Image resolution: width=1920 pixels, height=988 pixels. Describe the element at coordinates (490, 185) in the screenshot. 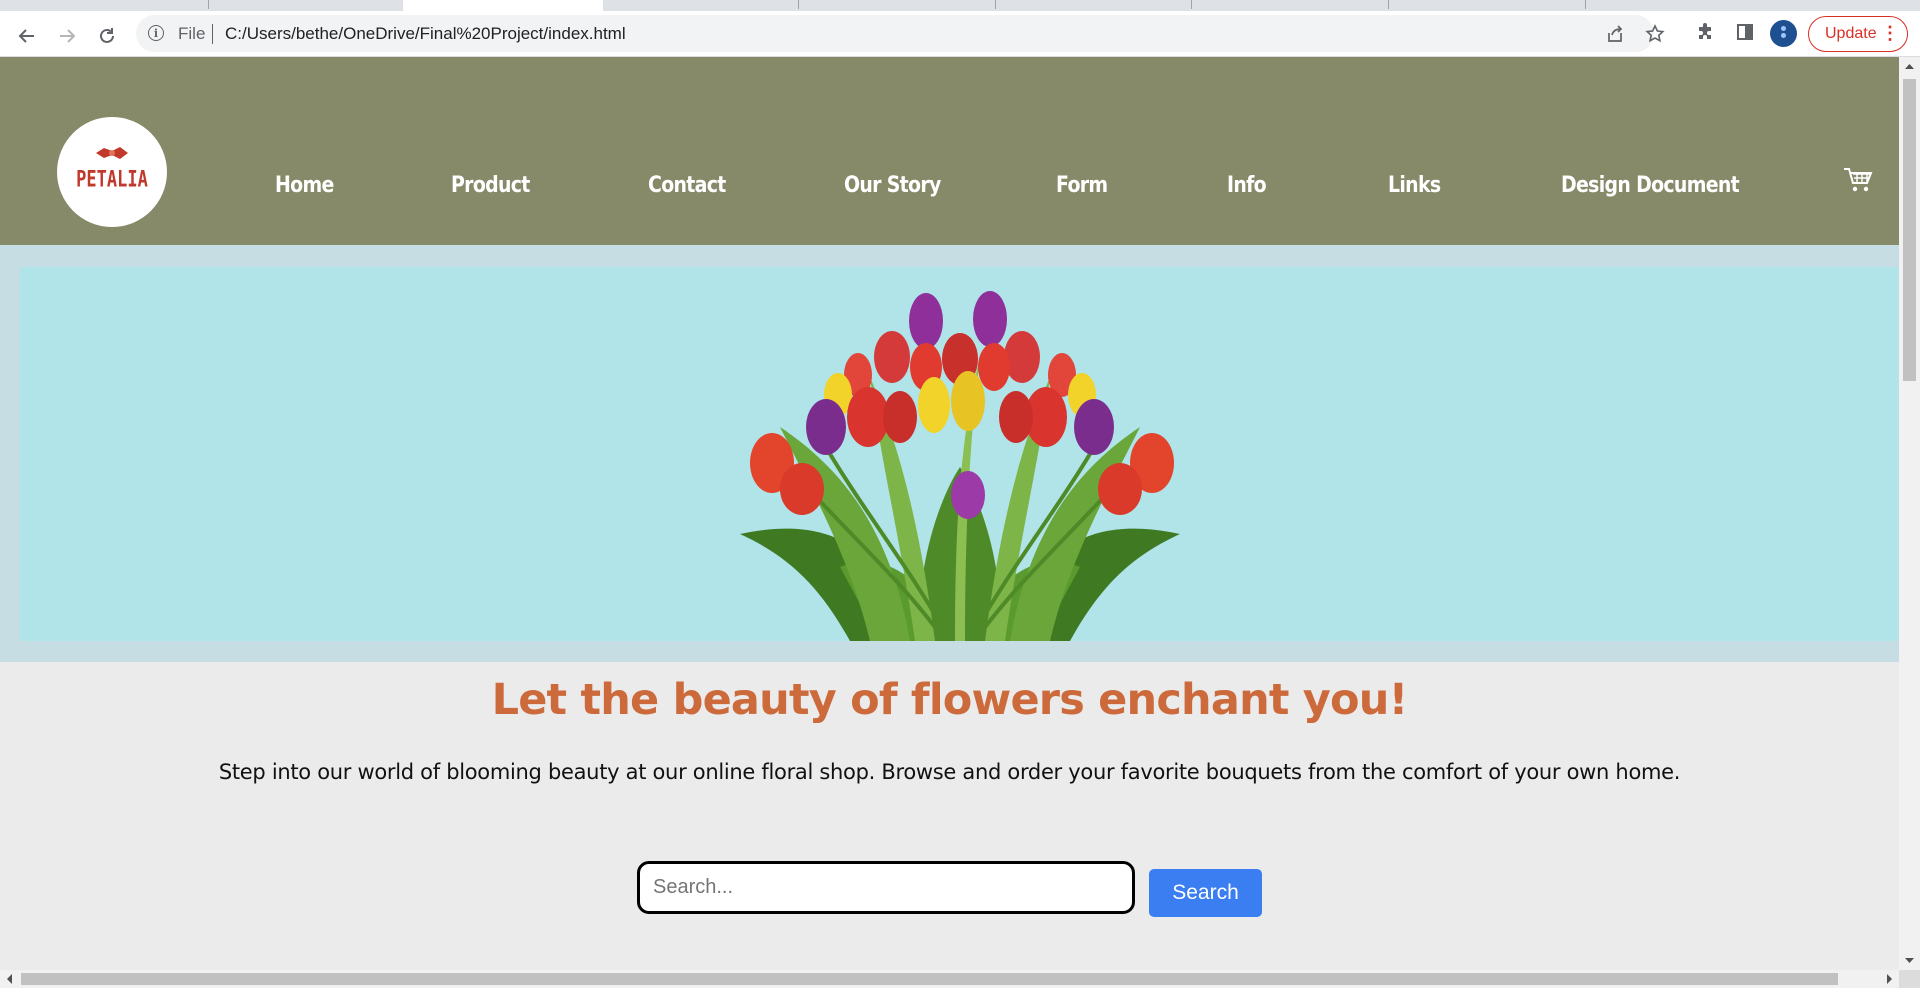

I see `nav-product: Product` at that location.